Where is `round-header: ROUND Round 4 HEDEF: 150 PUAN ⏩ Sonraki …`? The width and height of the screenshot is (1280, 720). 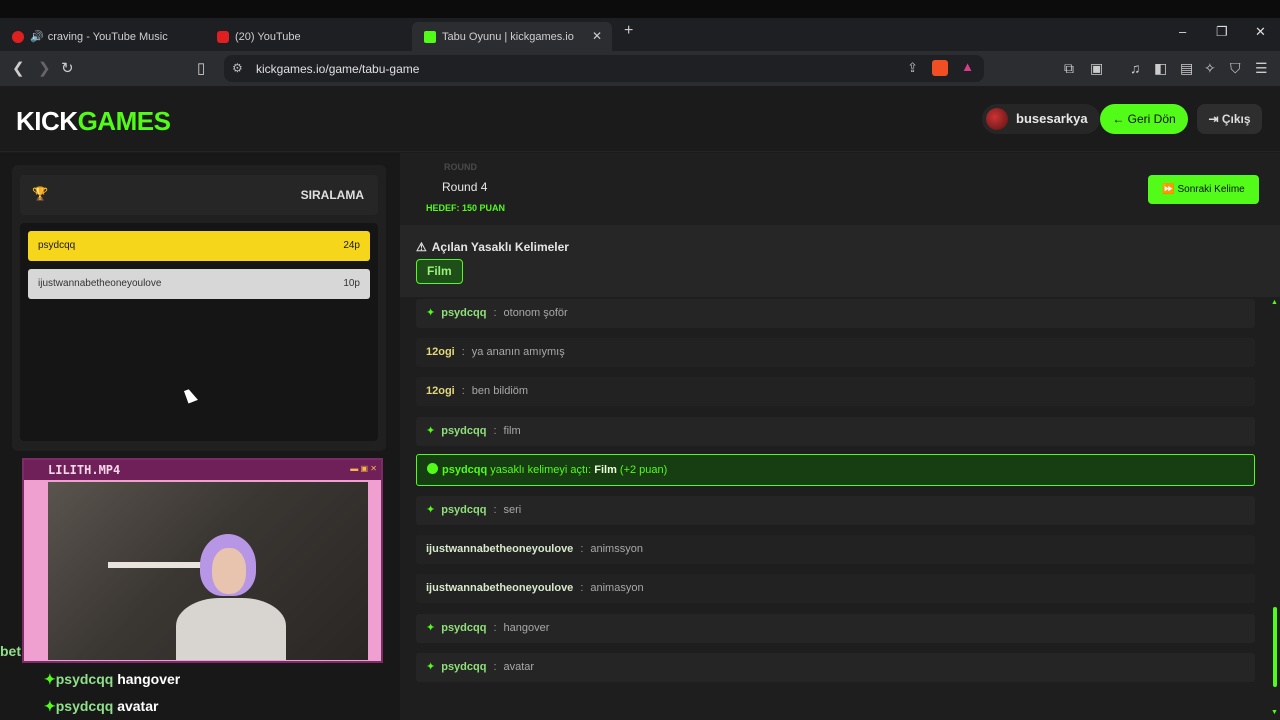
round-header: ROUND Round 4 HEDEF: 150 PUAN ⏩ Sonraki … is located at coordinates (840, 189).